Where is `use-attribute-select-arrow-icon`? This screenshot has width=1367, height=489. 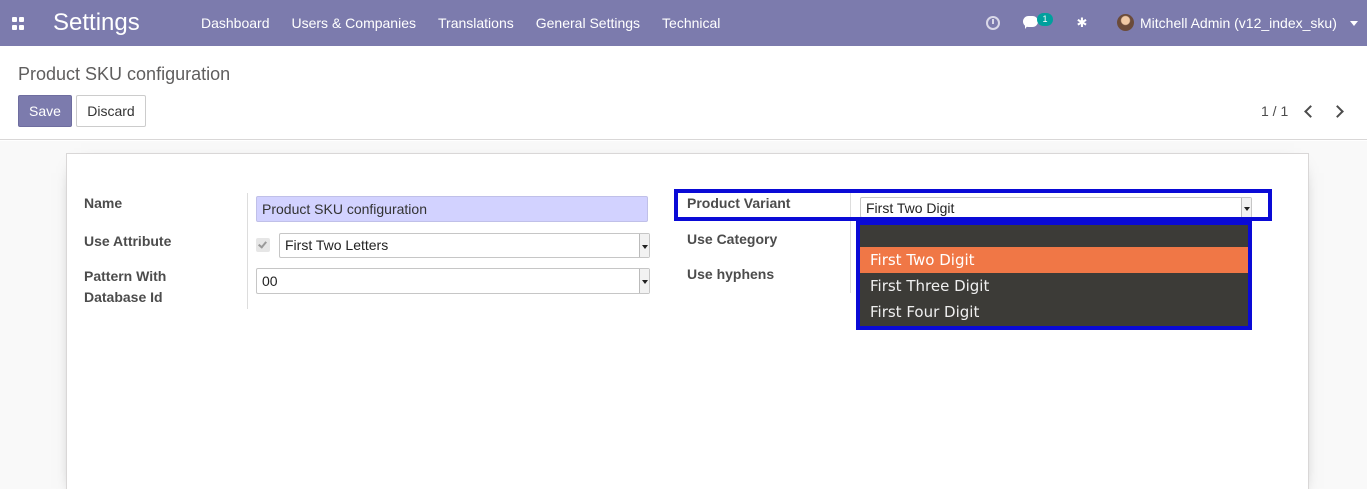
use-attribute-select-arrow-icon is located at coordinates (644, 245).